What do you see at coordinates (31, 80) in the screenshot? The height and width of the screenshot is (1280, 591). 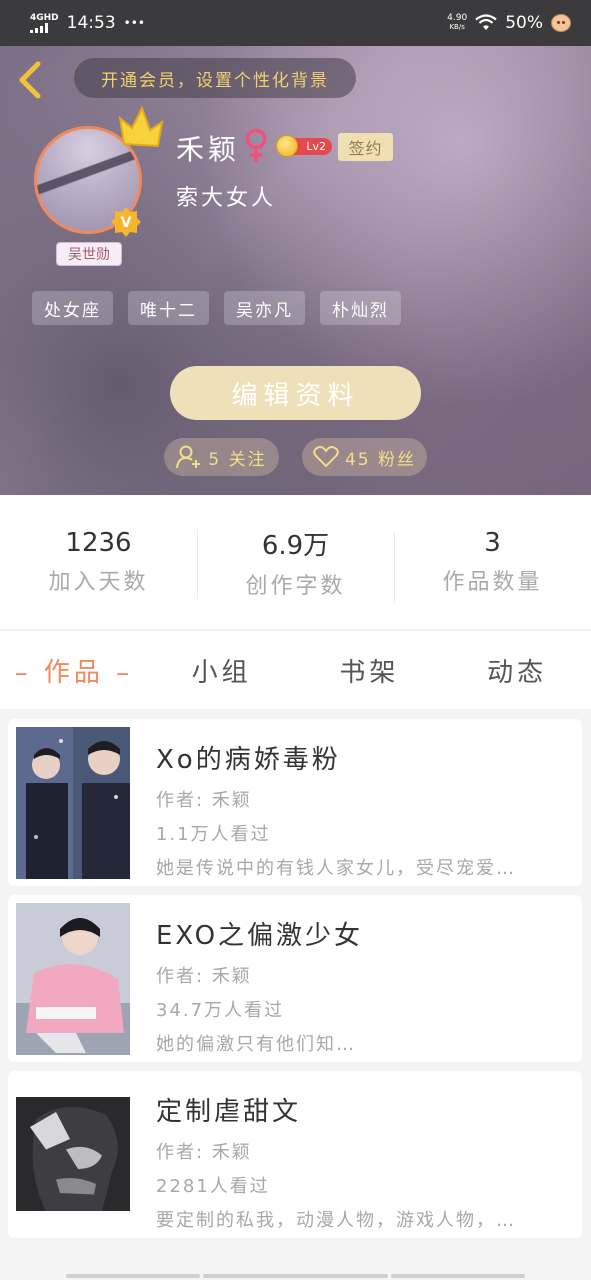 I see `back-arrow-icon` at bounding box center [31, 80].